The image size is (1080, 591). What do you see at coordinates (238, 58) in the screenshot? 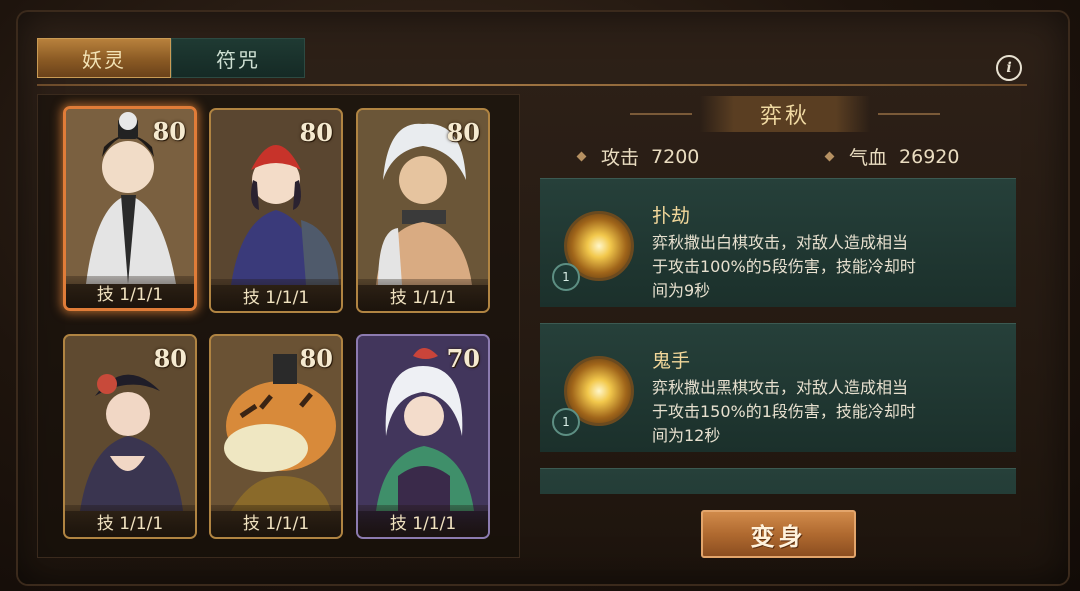
I see `tab-fuzhou: 符咒` at bounding box center [238, 58].